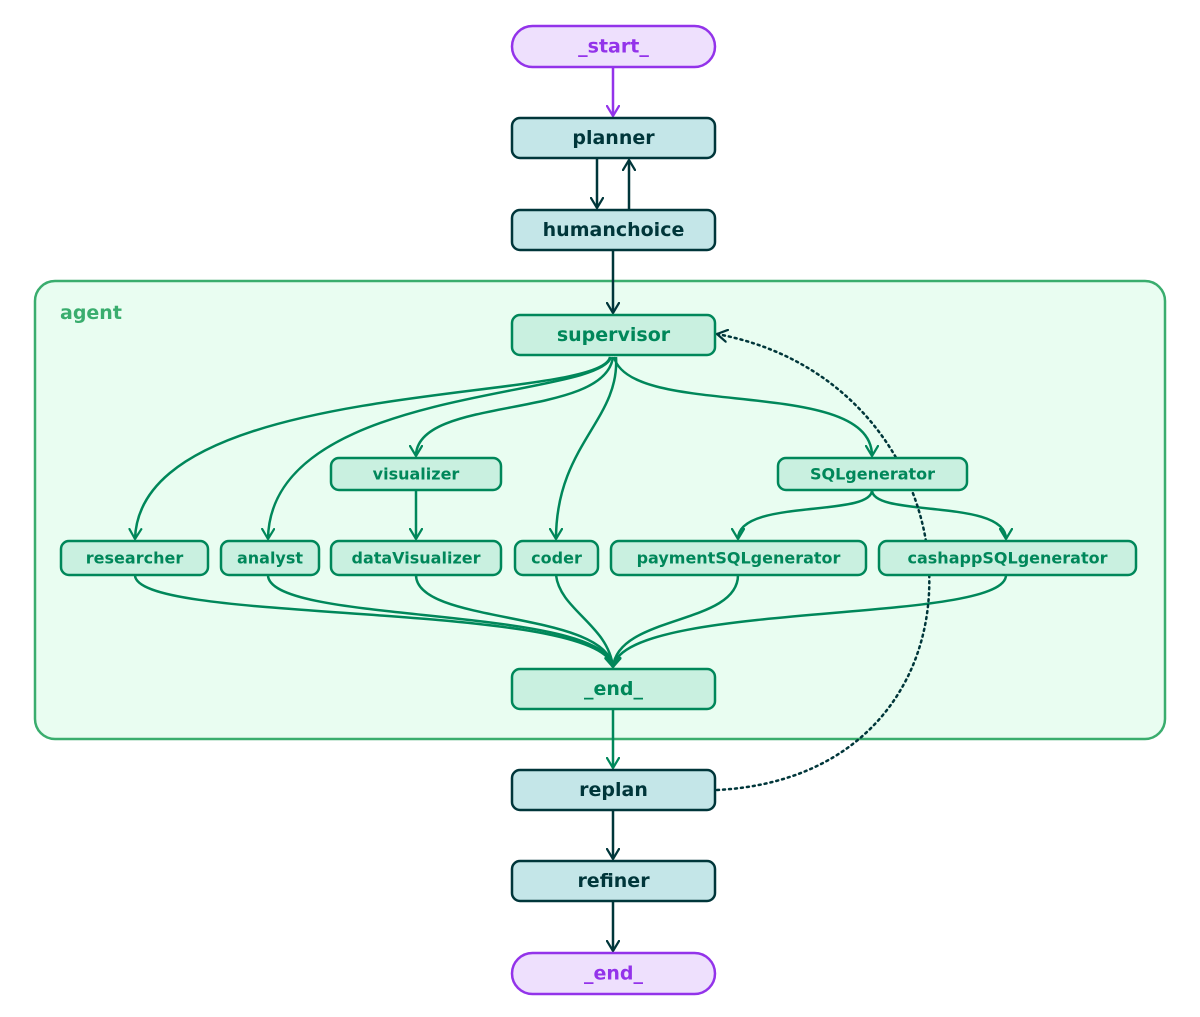 The height and width of the screenshot is (1017, 1200). What do you see at coordinates (91, 313) in the screenshot?
I see `cluster-label: agent` at bounding box center [91, 313].